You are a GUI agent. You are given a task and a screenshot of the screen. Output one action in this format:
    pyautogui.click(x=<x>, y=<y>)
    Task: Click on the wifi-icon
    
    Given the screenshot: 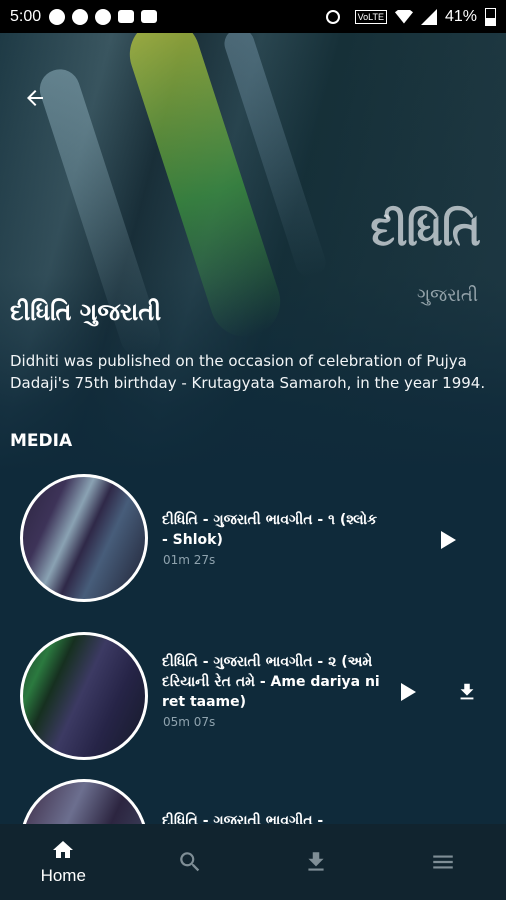 What is the action you would take?
    pyautogui.click(x=403, y=16)
    